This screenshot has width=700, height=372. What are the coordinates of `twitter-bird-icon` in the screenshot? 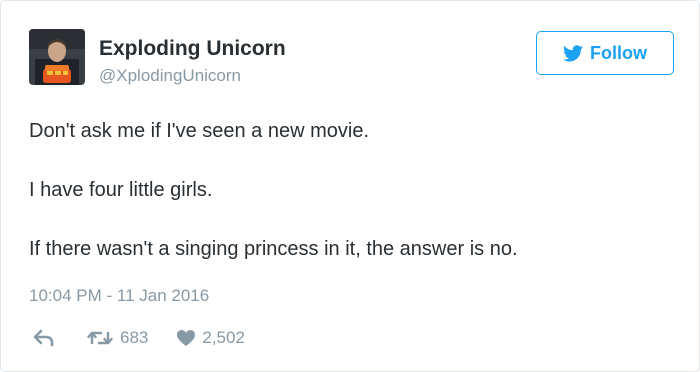 It's located at (573, 52).